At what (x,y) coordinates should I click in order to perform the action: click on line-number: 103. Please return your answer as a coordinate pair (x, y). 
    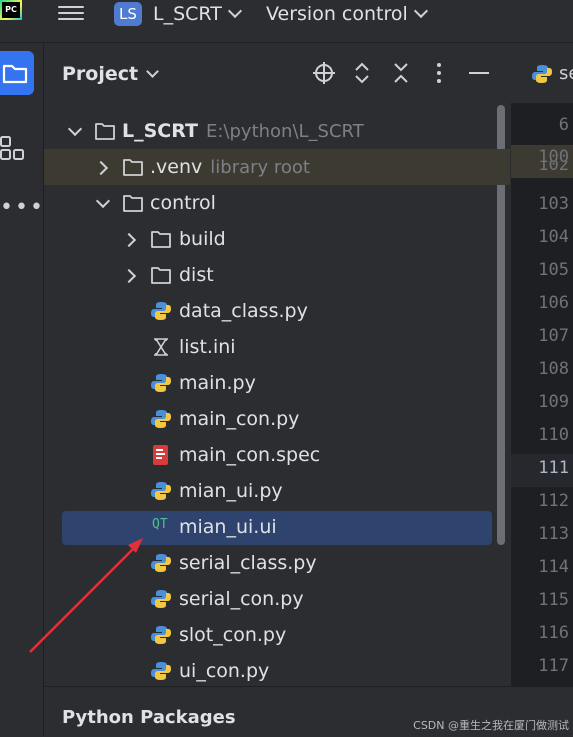
    Looking at the image, I should click on (553, 204).